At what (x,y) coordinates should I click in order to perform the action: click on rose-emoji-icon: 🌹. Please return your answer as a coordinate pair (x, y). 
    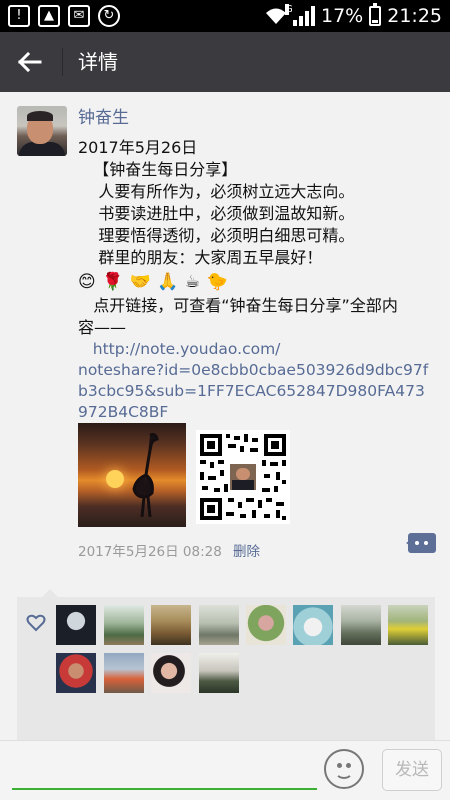
    Looking at the image, I should click on (113, 282).